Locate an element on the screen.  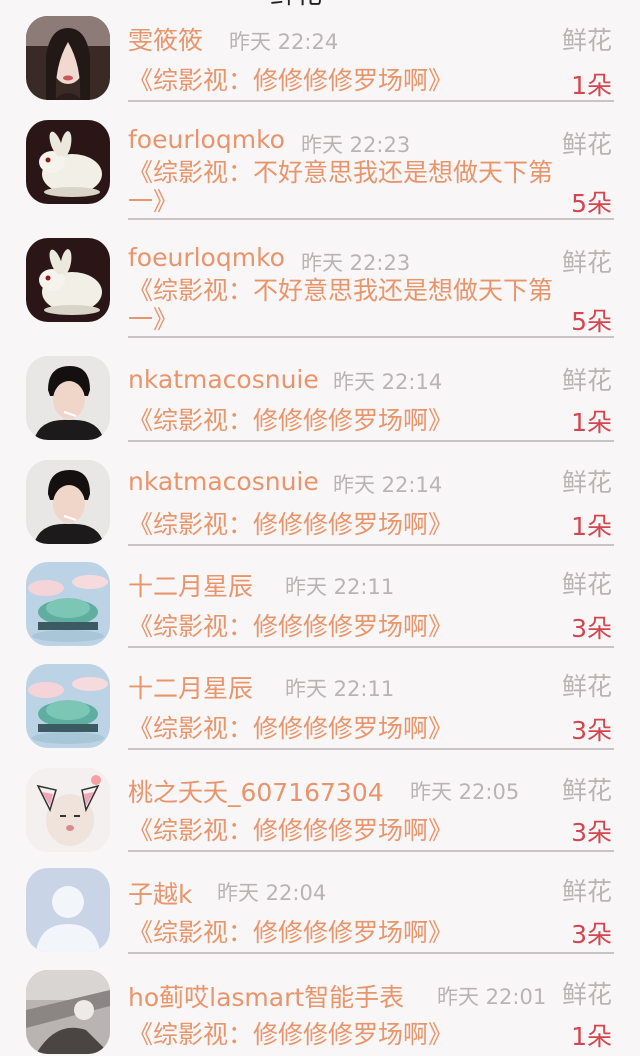
header-bar: 鲜花 is located at coordinates (320, 4).